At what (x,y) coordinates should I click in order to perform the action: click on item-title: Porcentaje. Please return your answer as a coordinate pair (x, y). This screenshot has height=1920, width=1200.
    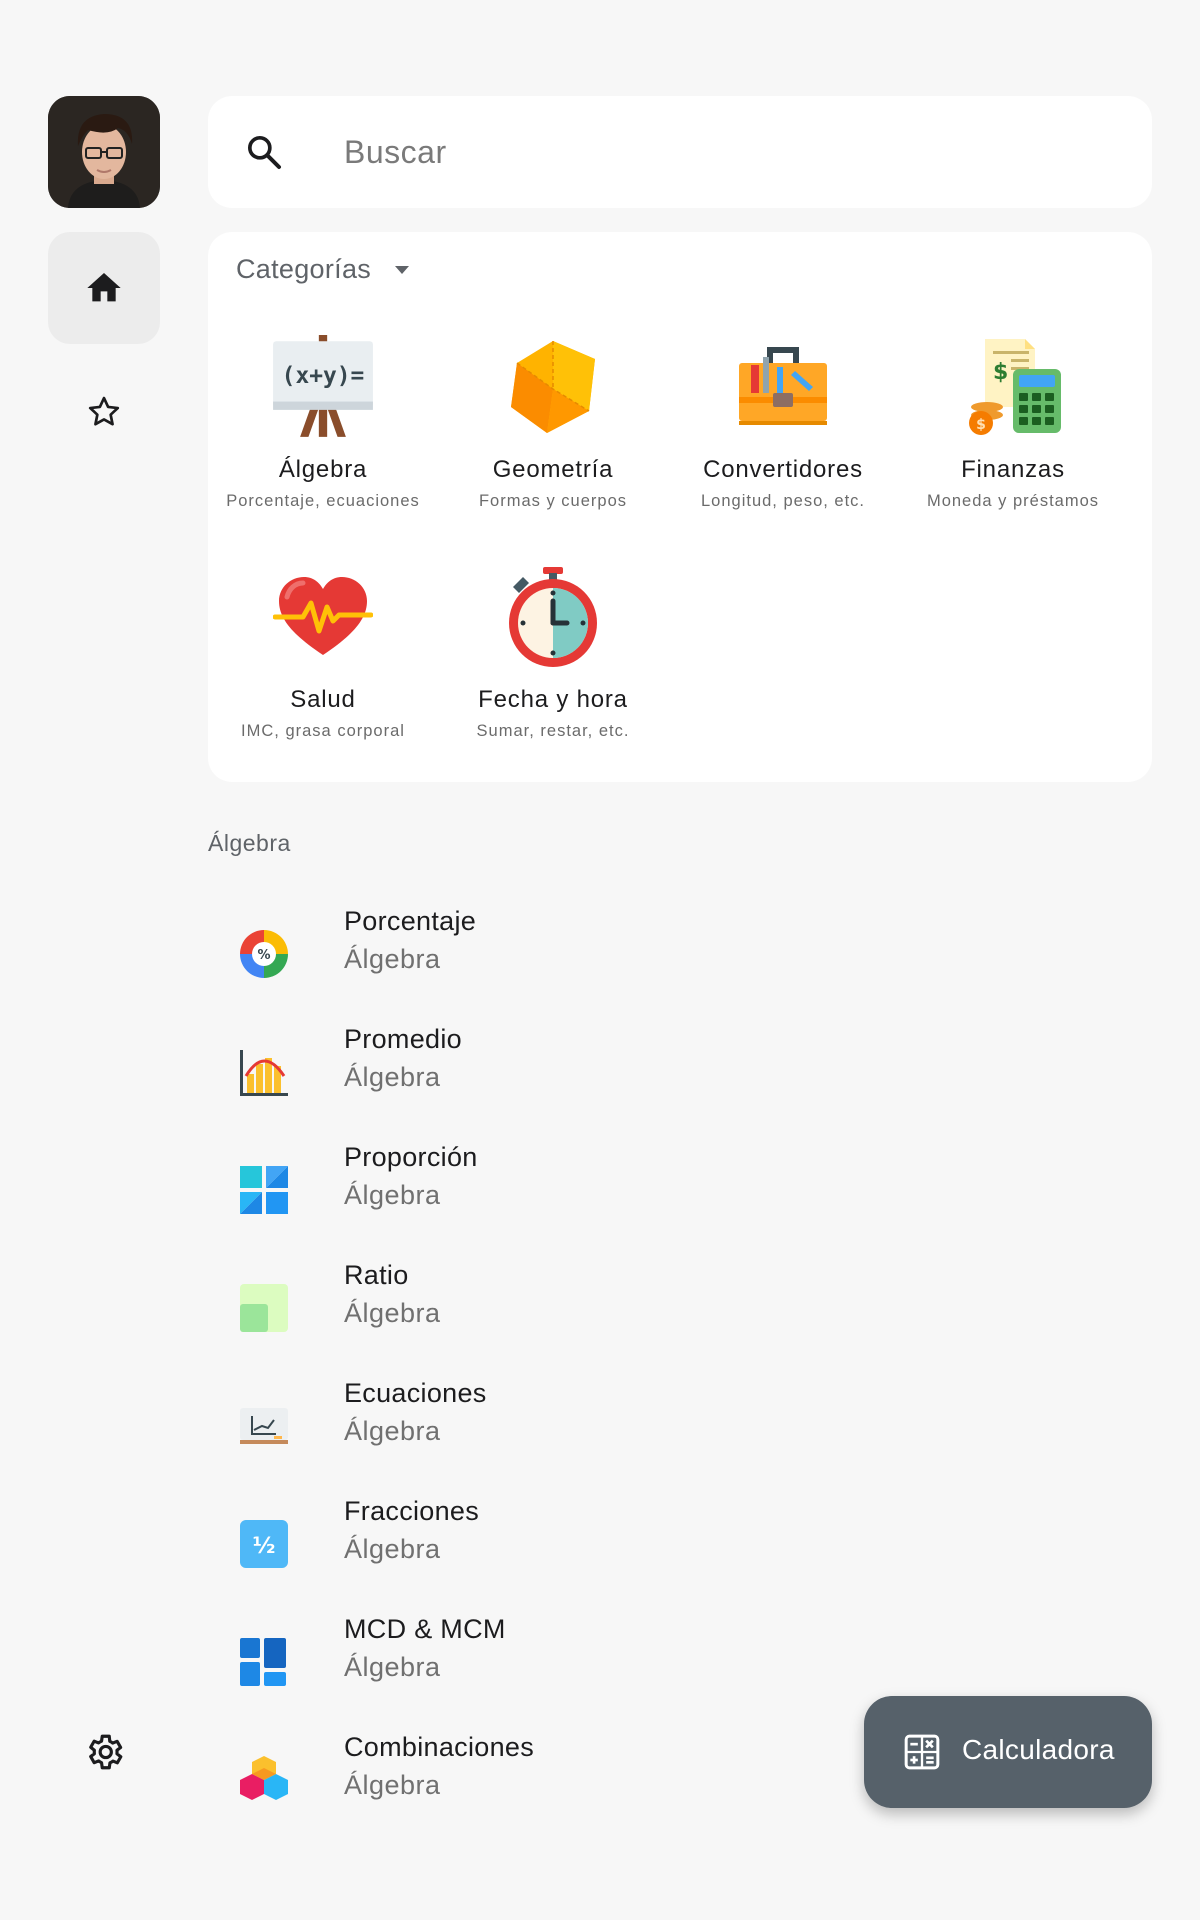
    Looking at the image, I should click on (410, 921).